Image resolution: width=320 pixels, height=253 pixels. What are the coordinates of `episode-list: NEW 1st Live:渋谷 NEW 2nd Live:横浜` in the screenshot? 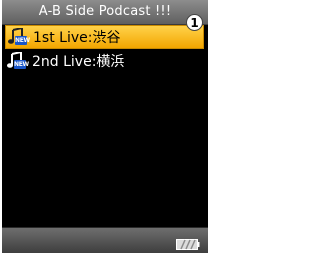 It's located at (105, 49).